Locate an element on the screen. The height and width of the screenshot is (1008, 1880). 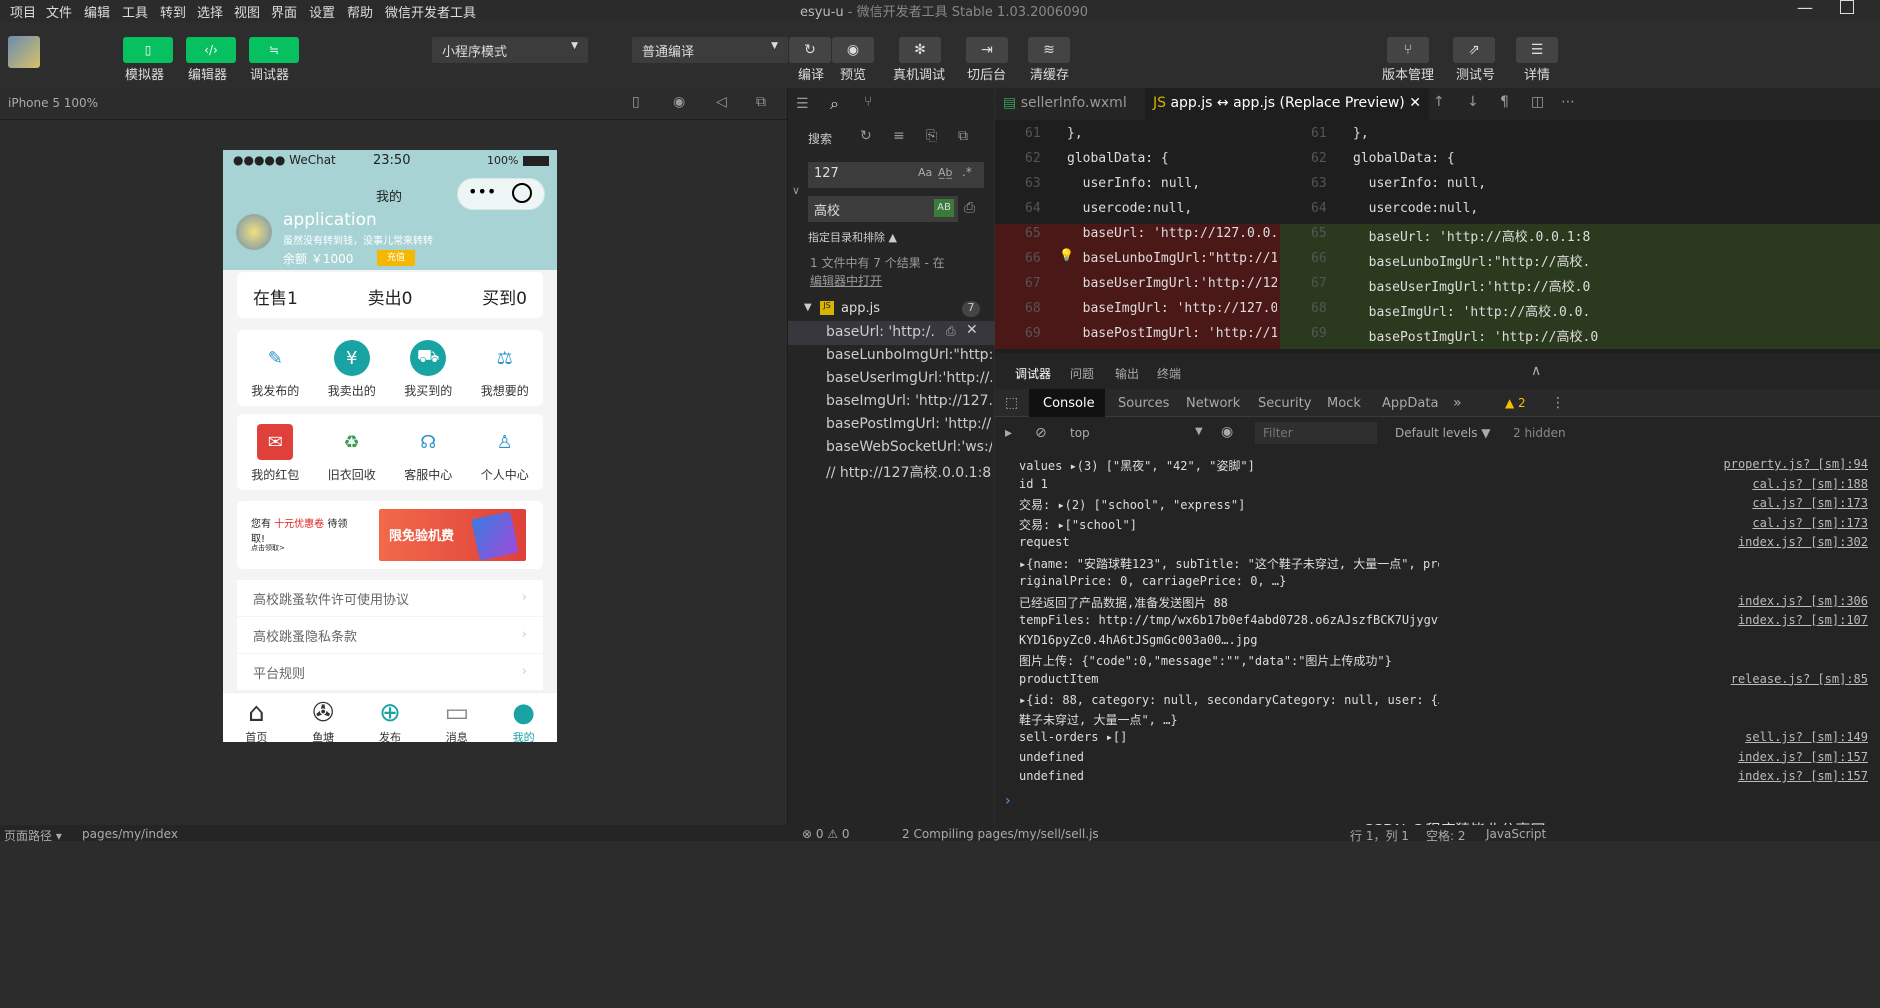
preserve-case-icon: AB is located at coordinates (944, 208).